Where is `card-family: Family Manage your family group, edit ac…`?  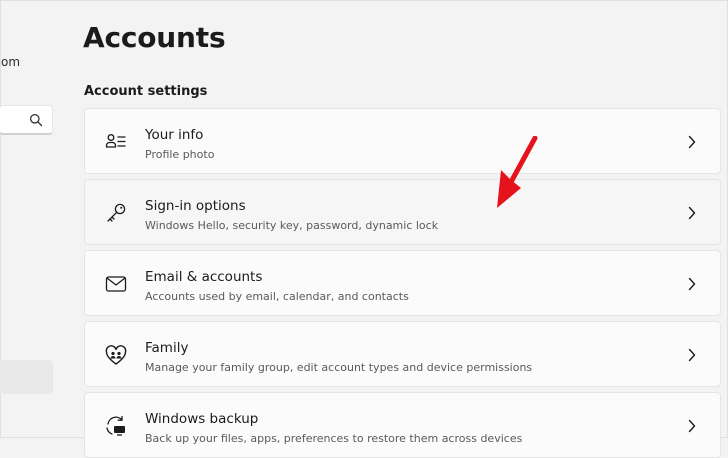
card-family: Family Manage your family group, edit ac… is located at coordinates (402, 354).